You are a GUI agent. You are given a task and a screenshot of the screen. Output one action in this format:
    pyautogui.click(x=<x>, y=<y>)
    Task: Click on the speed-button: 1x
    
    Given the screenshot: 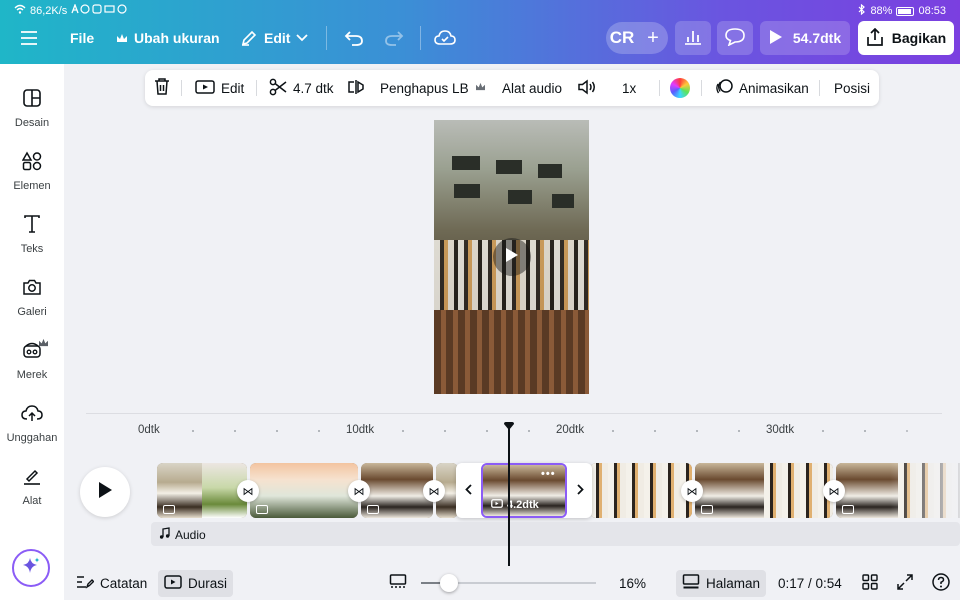 What is the action you would take?
    pyautogui.click(x=629, y=88)
    